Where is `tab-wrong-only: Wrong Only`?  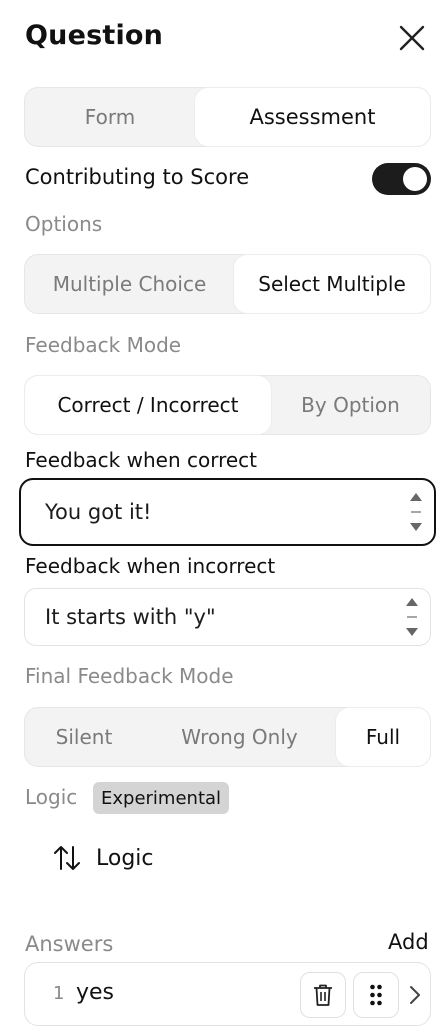 tab-wrong-only: Wrong Only is located at coordinates (239, 737).